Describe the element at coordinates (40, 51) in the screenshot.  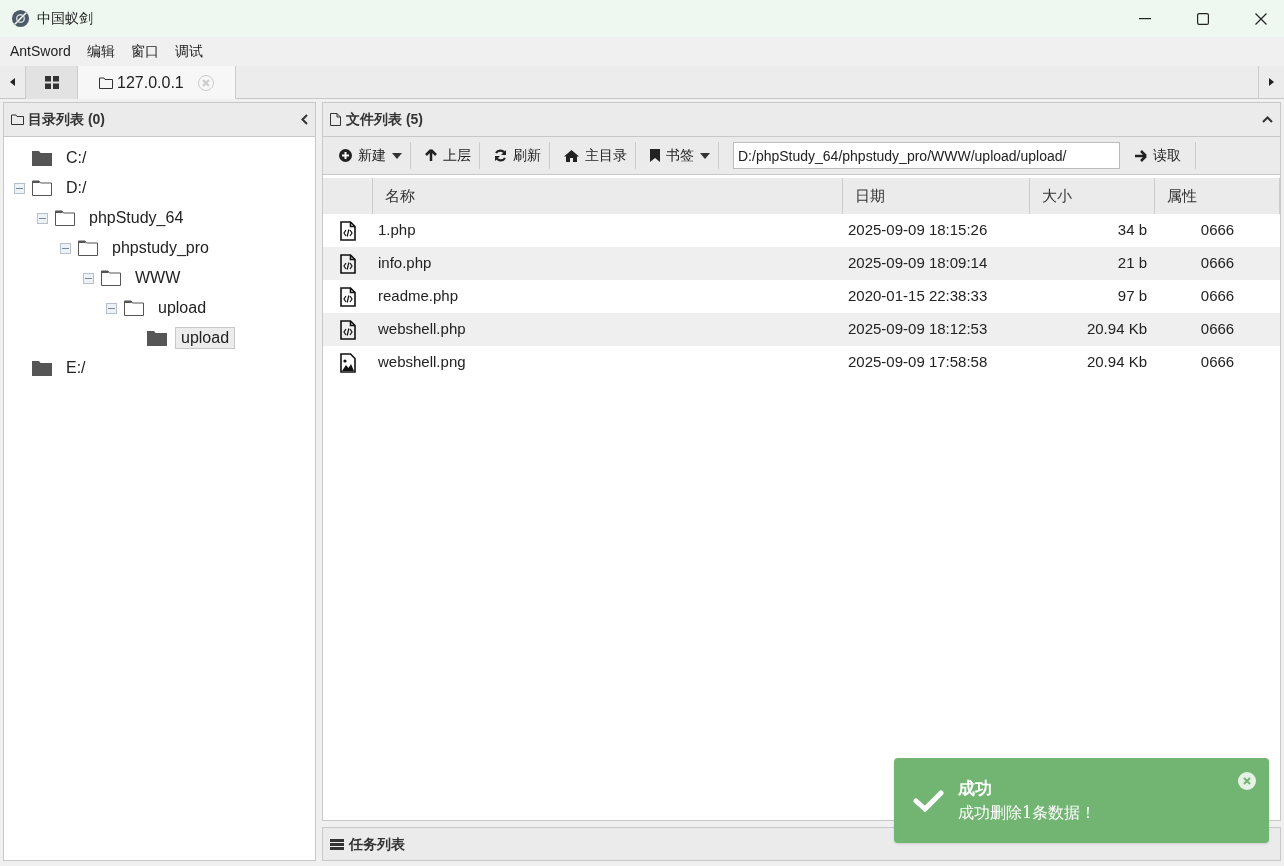
I see `menu-item: AntSword` at that location.